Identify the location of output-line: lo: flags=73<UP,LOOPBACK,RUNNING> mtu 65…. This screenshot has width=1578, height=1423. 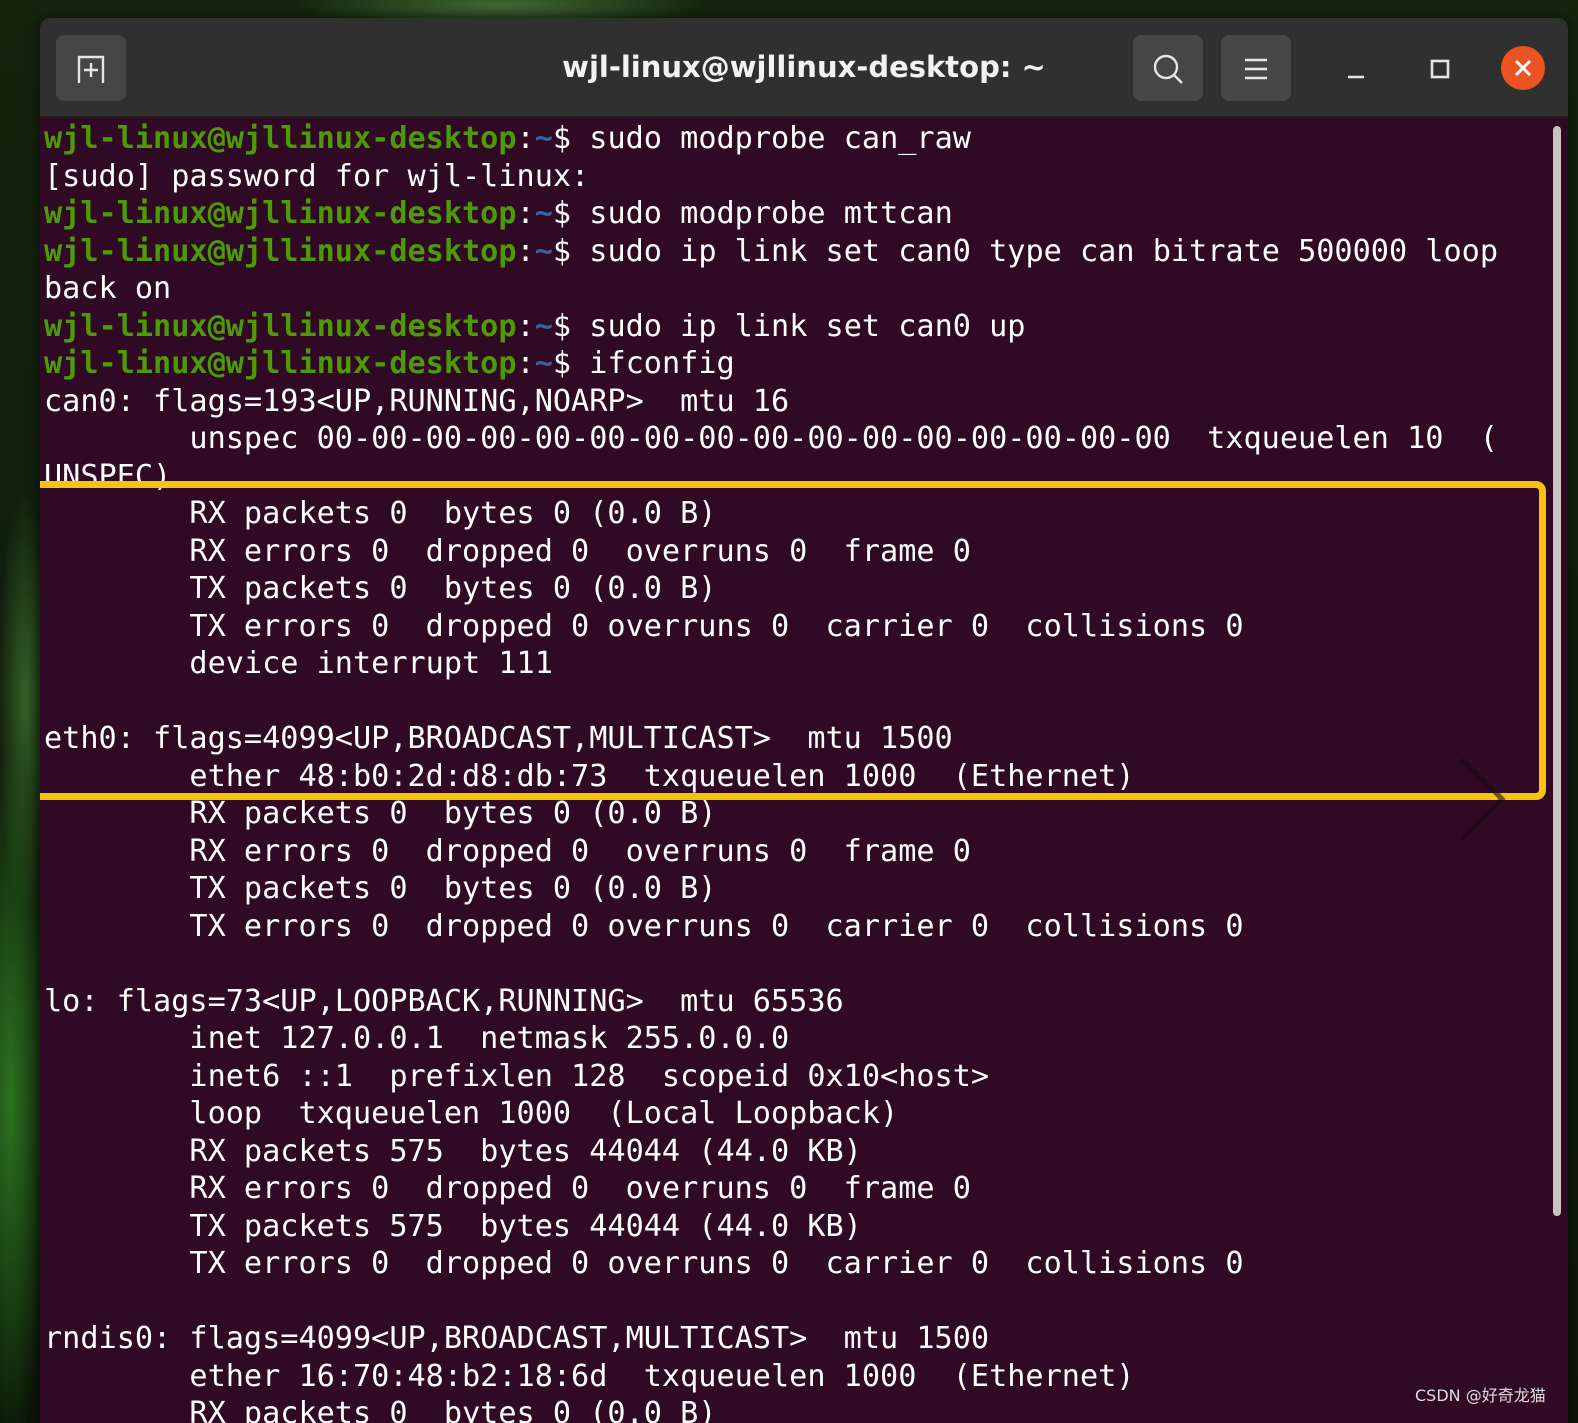
(444, 1001).